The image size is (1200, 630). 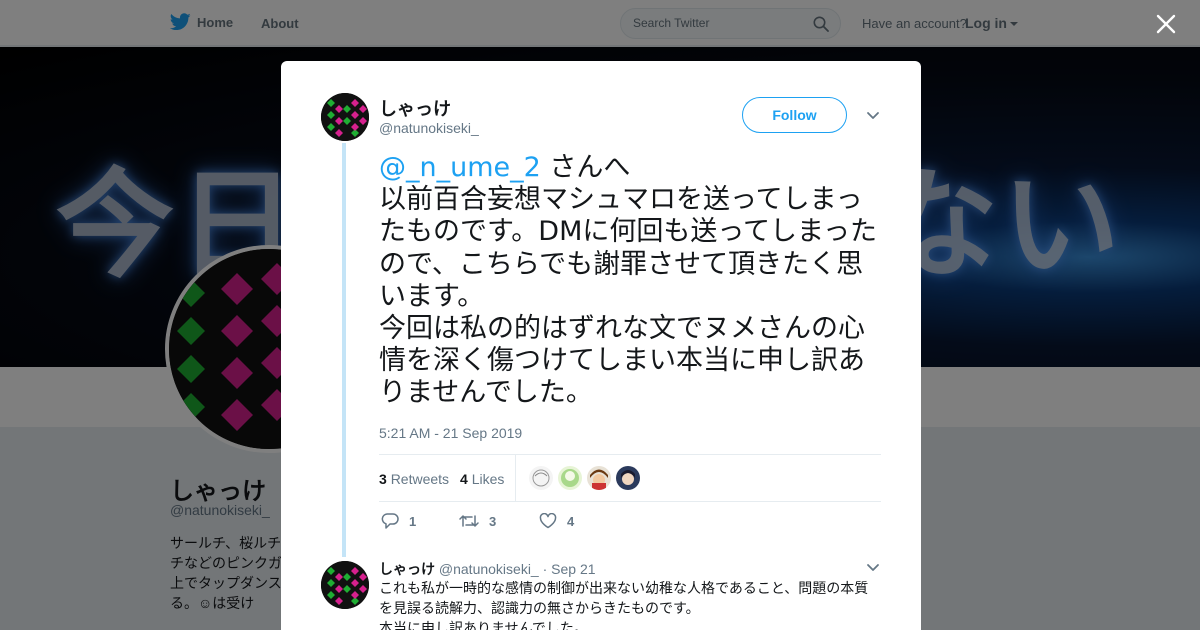 I want to click on reply-header: しゃっけ @natunokiseki_ · Sep 21, so click(x=487, y=569).